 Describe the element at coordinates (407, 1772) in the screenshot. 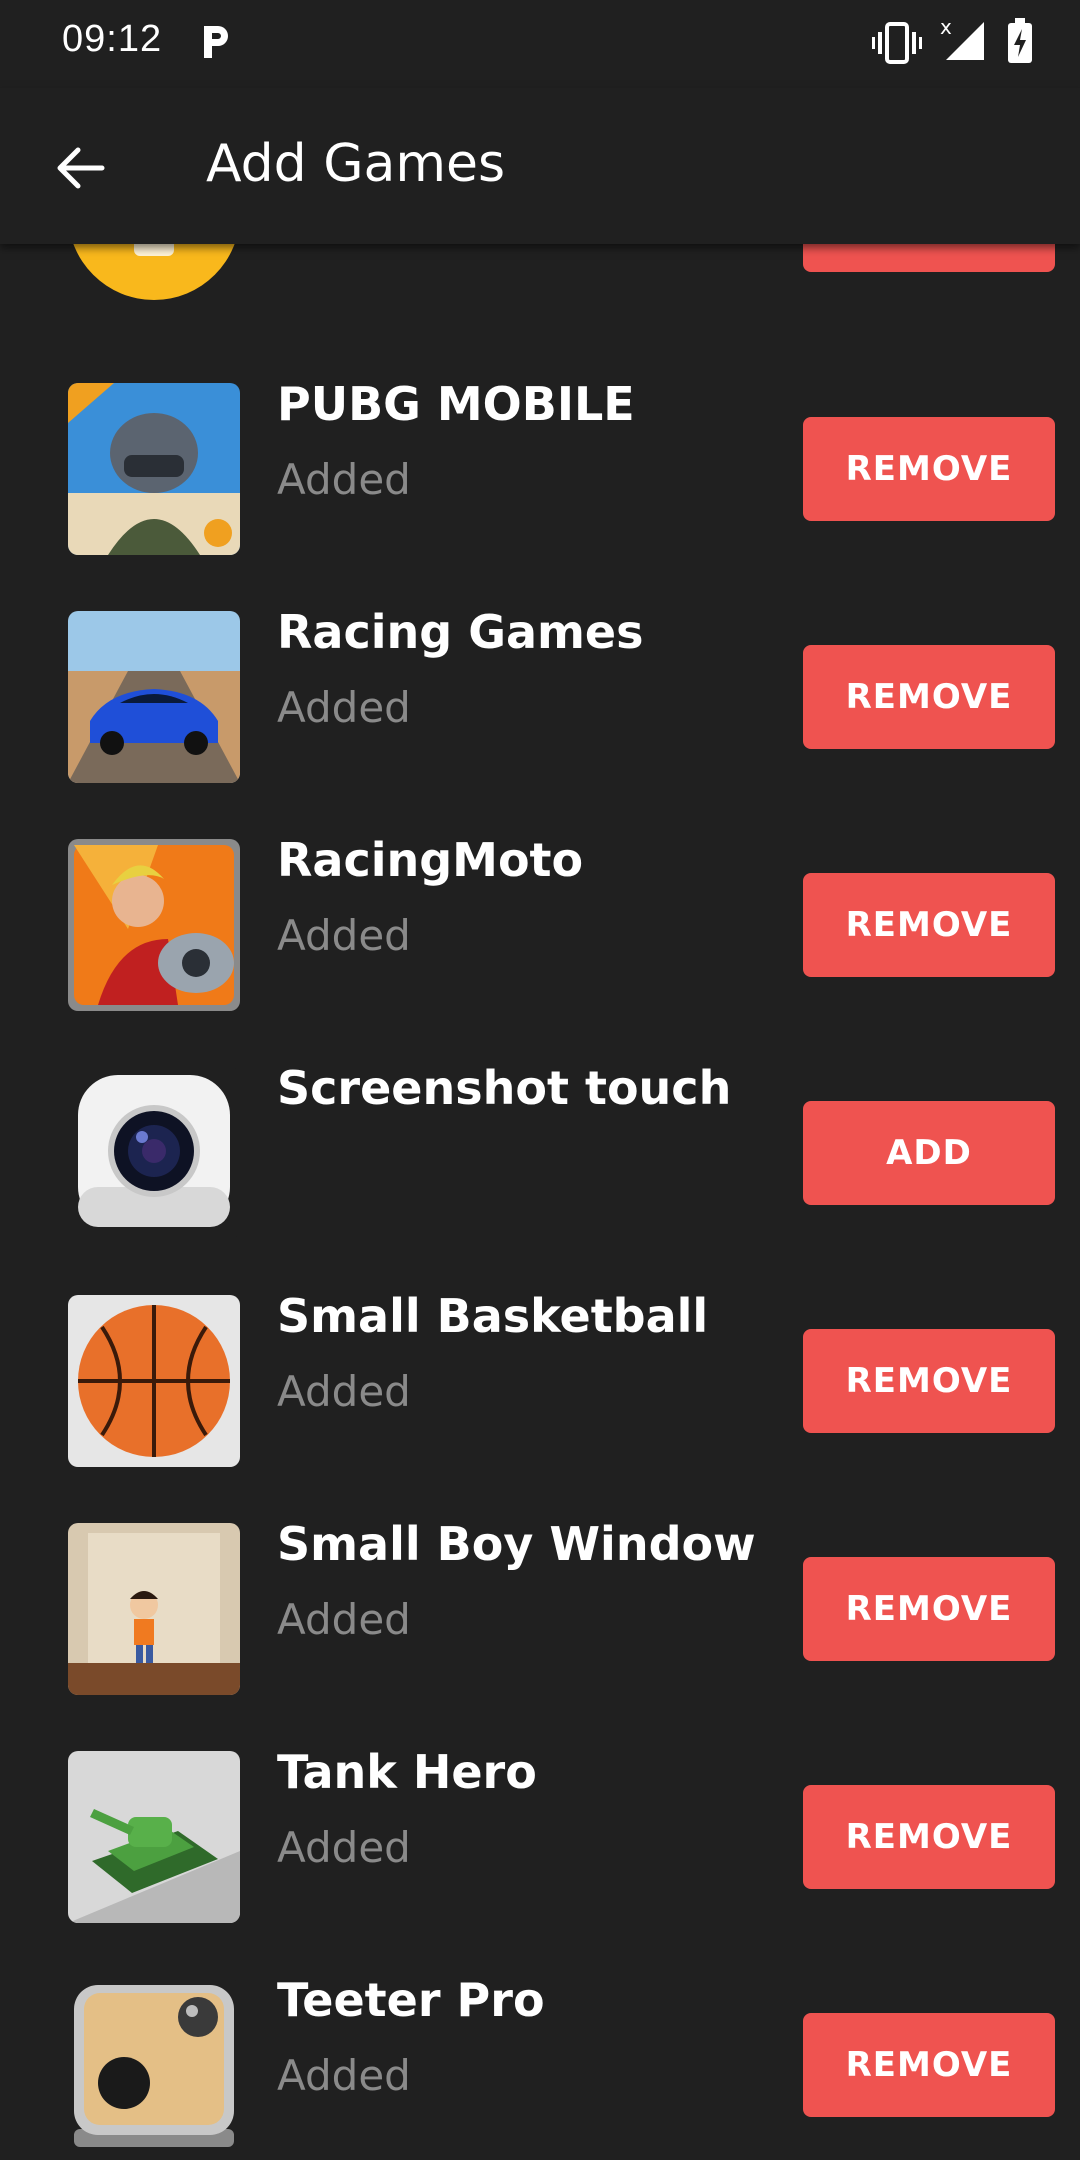

I see `game-name: Tank Hero` at that location.